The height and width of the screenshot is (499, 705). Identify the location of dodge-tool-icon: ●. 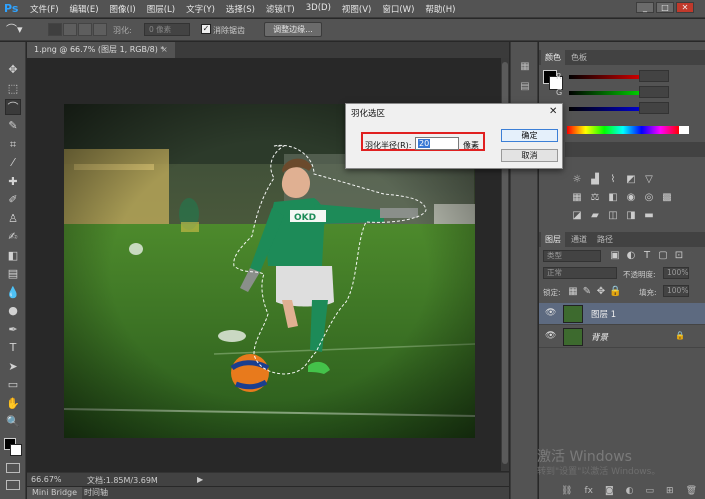
(13, 311).